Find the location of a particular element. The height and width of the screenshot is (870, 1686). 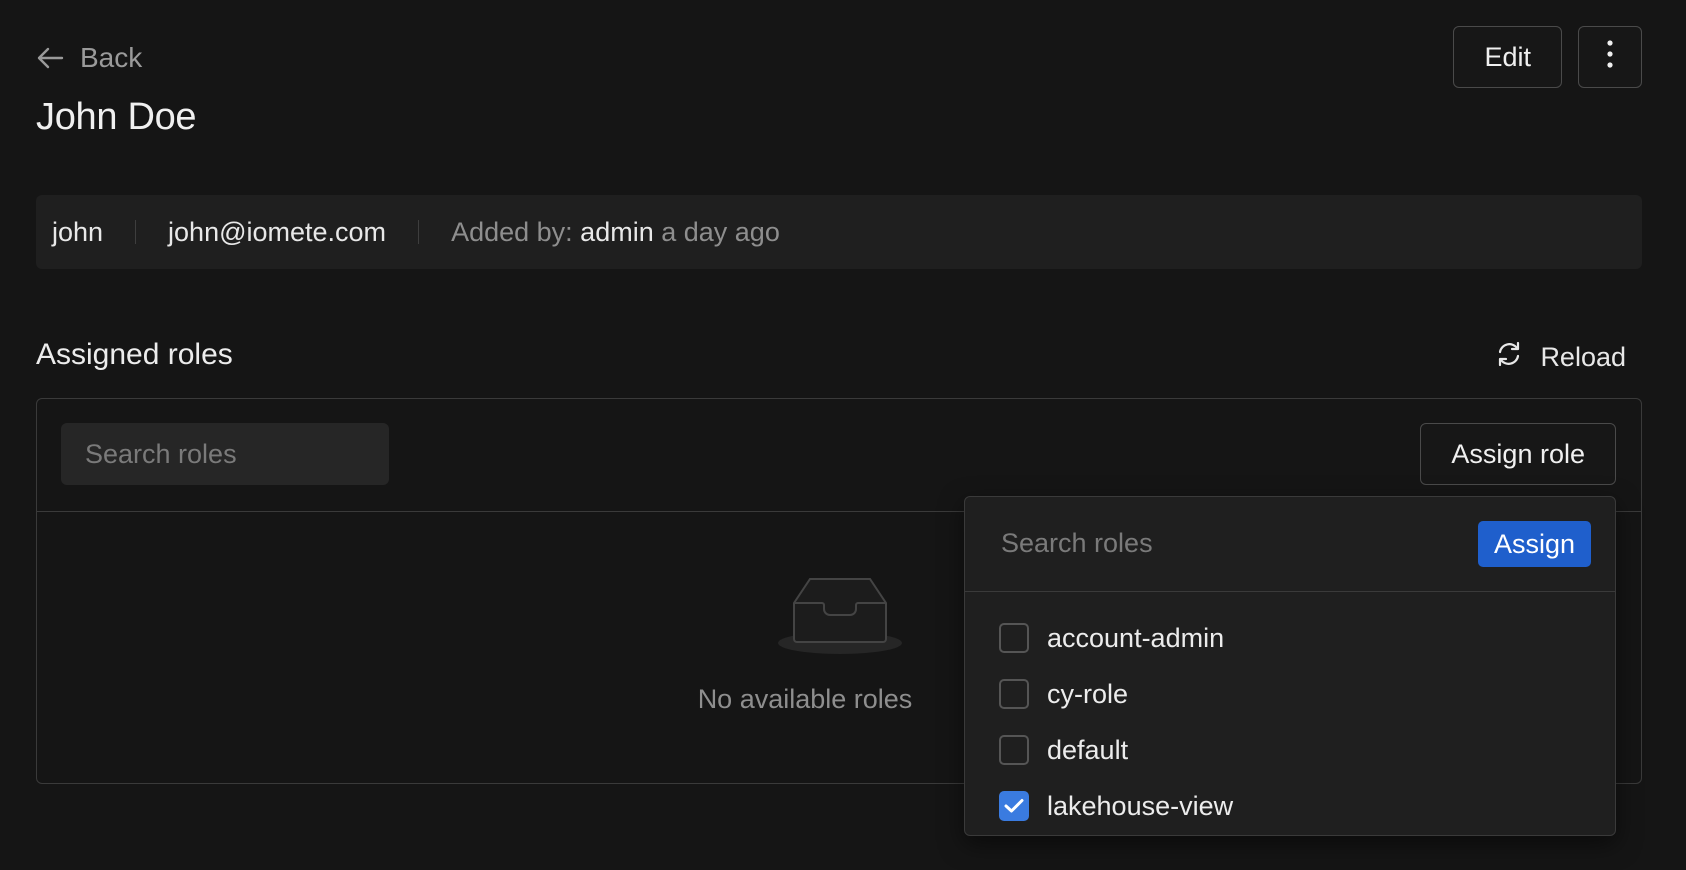

empty-inbox-icon is located at coordinates (840, 616).